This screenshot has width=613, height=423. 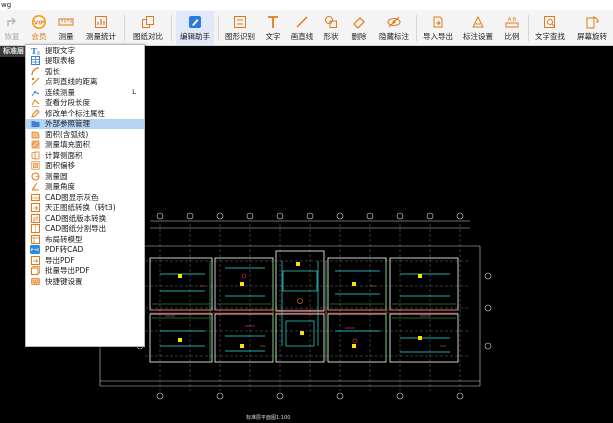 I want to click on vip-button: VIP 会员, so click(x=39, y=28).